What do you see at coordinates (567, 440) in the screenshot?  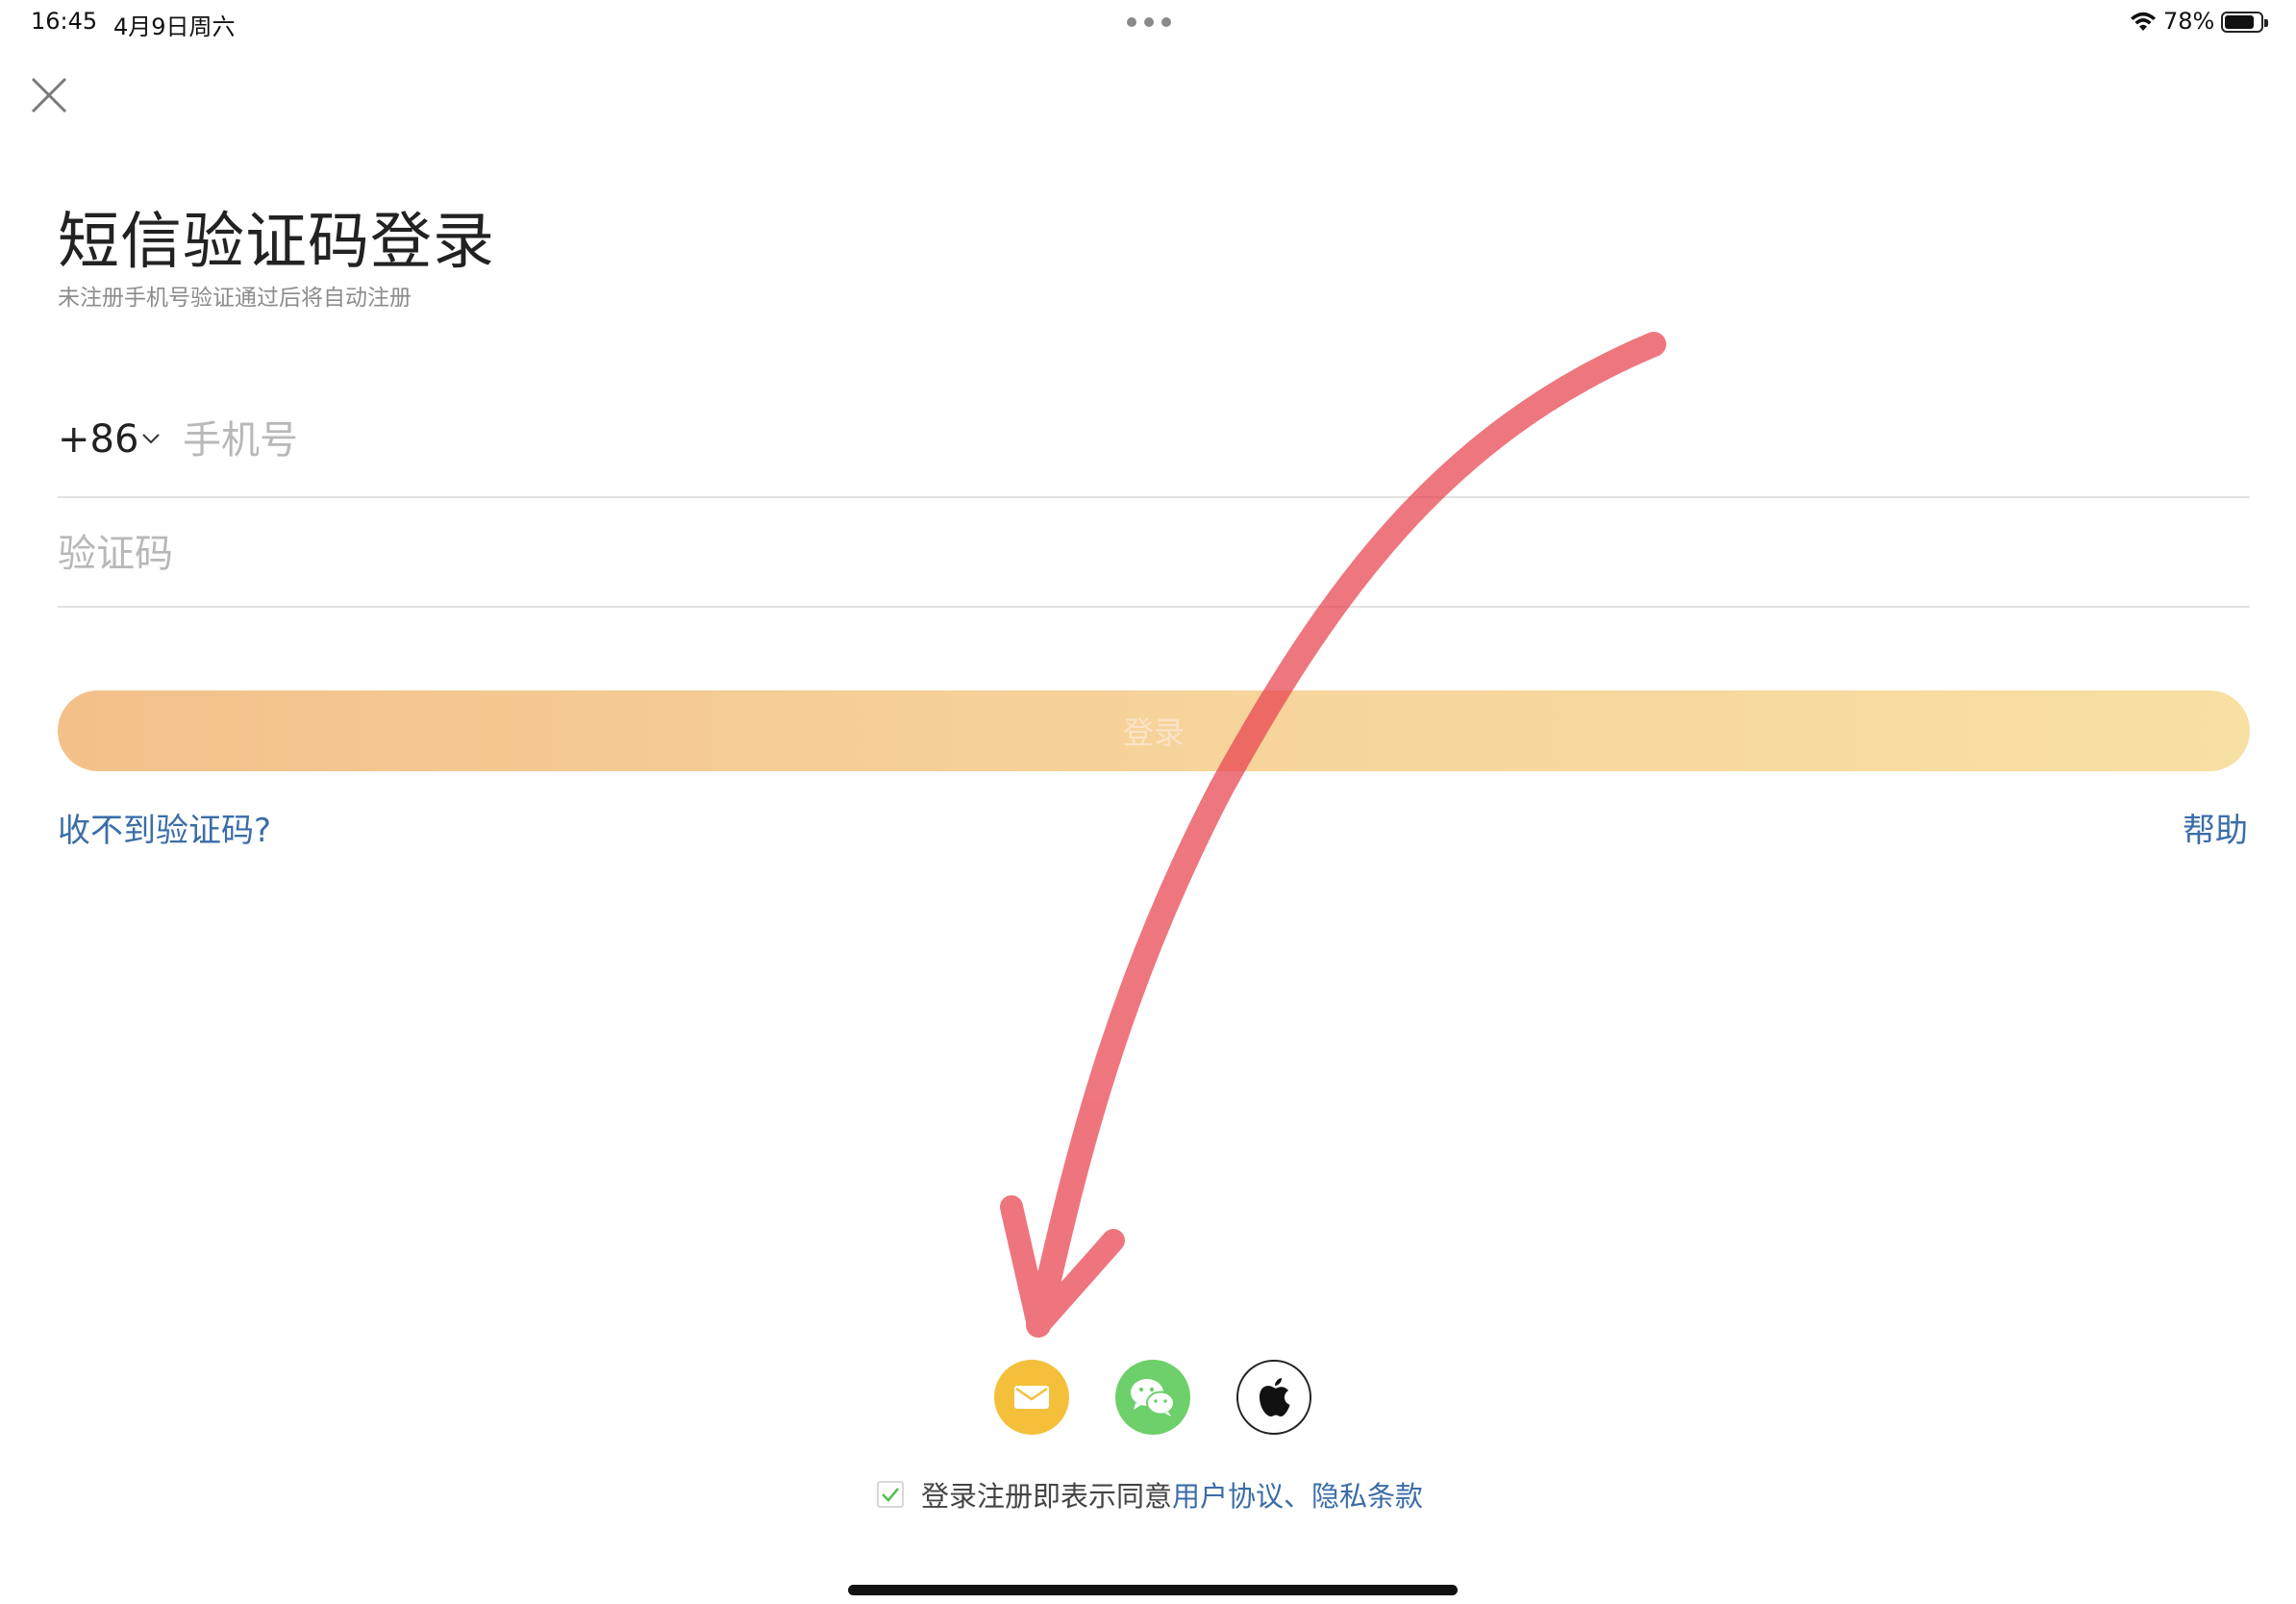 I see `phone-input` at bounding box center [567, 440].